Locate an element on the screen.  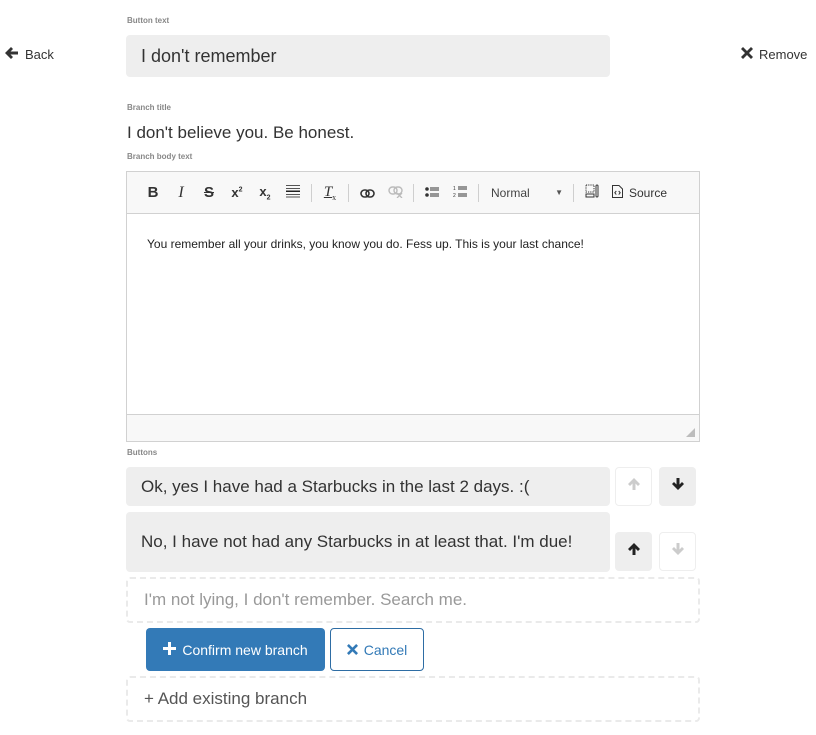
source-label: Source is located at coordinates (648, 192).